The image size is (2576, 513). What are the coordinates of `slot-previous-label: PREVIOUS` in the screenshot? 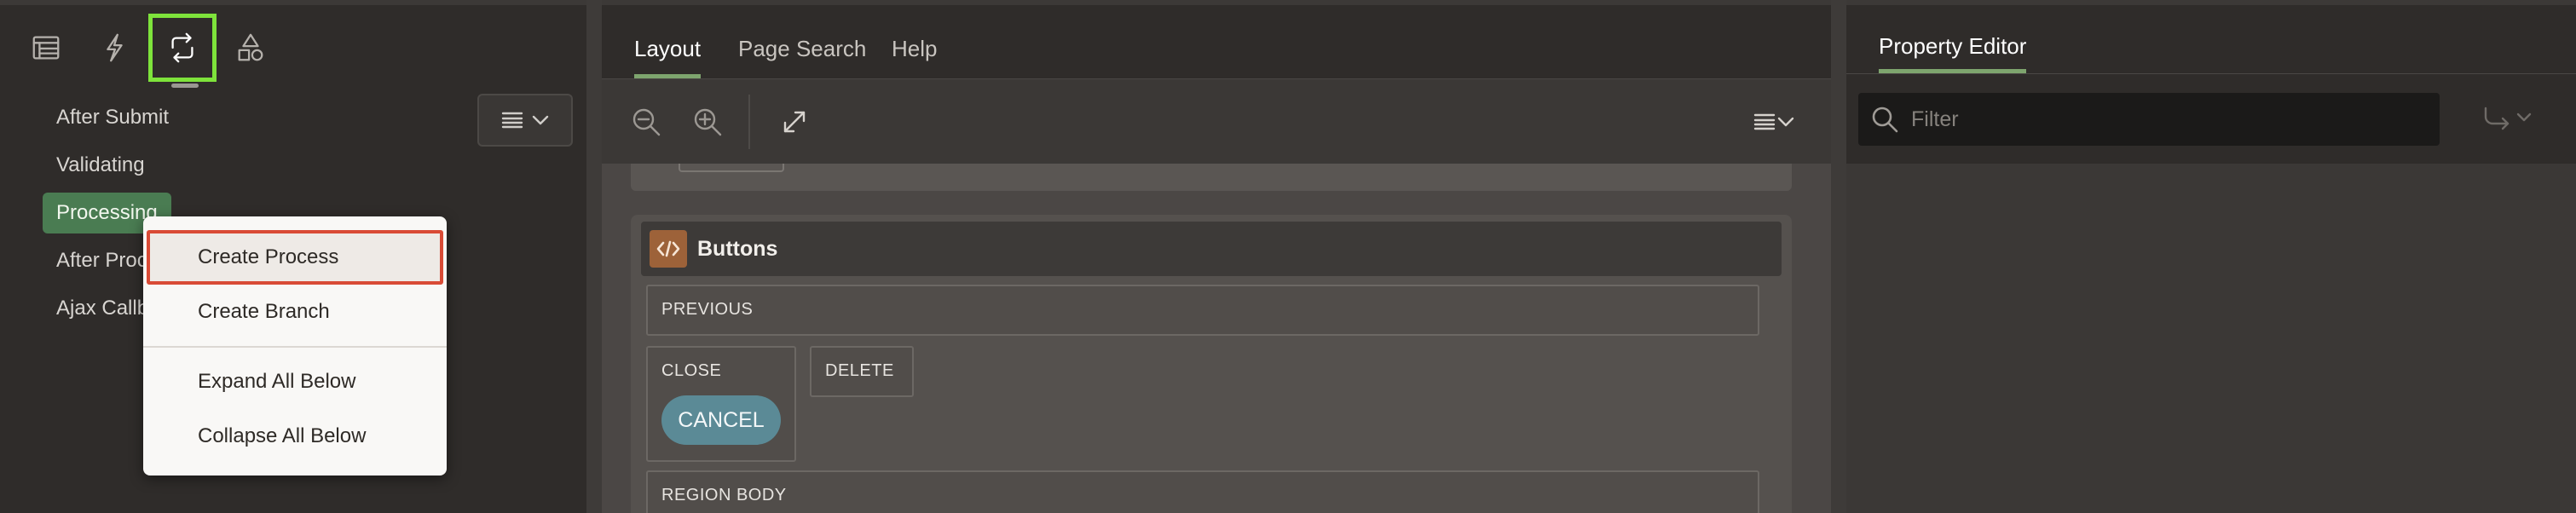 It's located at (707, 309).